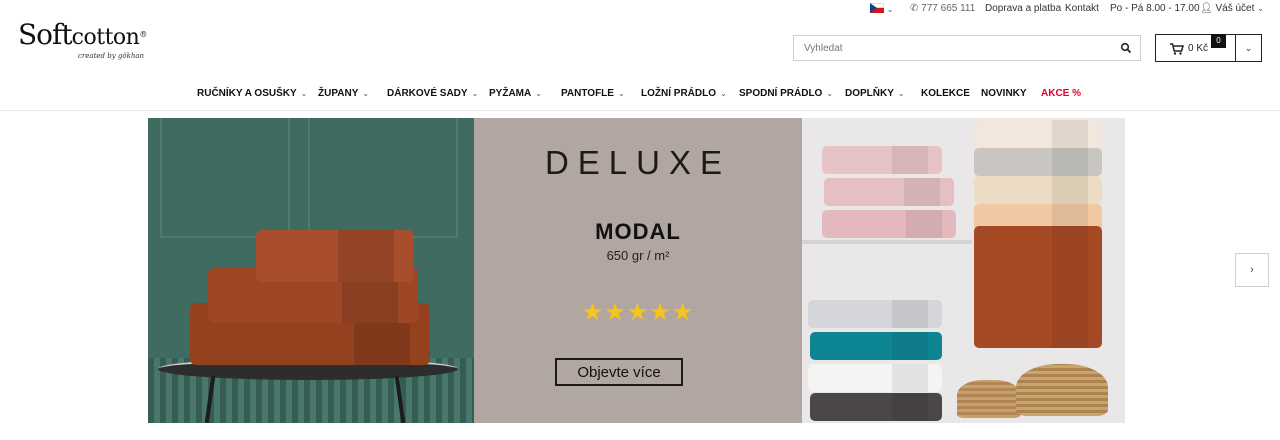  Describe the element at coordinates (869, 93) in the screenshot. I see `nav-item-label: DOPLŇKY` at that location.